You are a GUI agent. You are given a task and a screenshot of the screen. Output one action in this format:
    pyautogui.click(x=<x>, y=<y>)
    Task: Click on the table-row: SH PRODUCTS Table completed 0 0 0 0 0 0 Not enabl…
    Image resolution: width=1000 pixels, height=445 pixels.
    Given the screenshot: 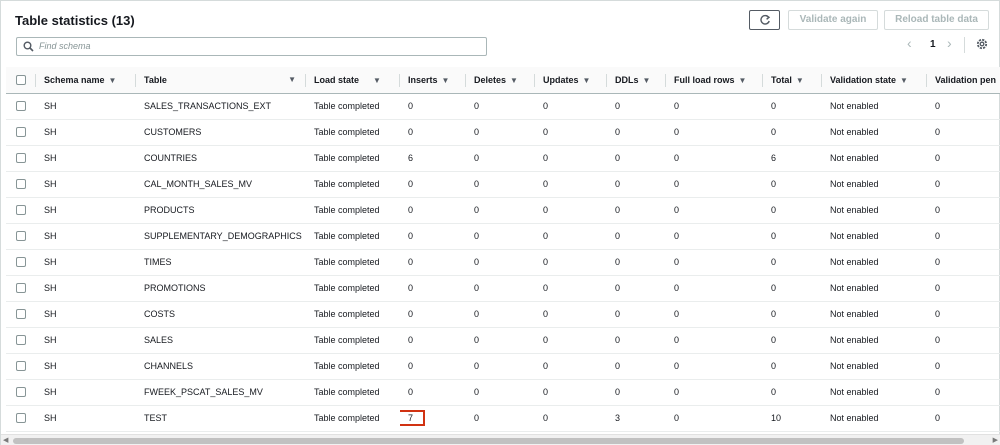 What is the action you would take?
    pyautogui.click(x=503, y=210)
    